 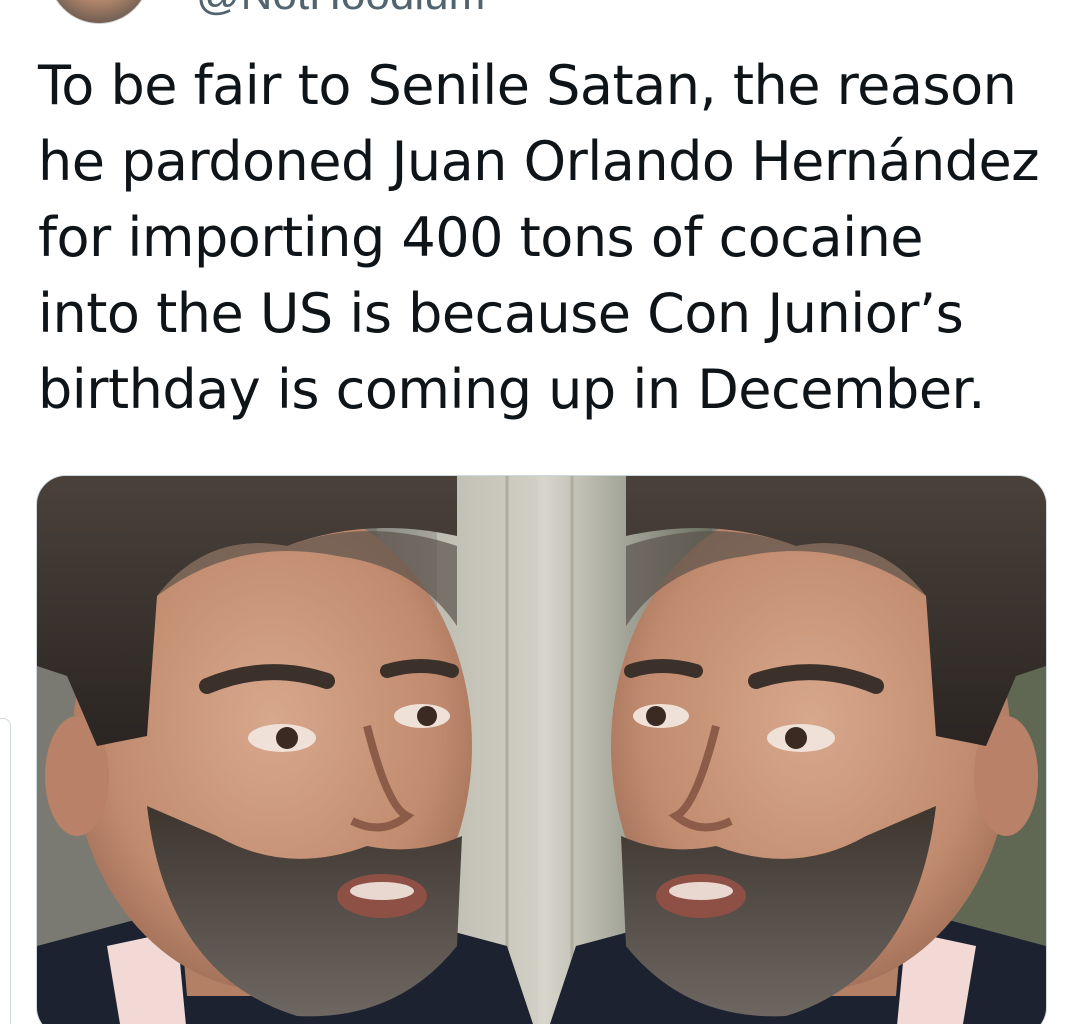 I want to click on tweet-line: To be fair to Senile Satan, the reason, so click(x=527, y=85).